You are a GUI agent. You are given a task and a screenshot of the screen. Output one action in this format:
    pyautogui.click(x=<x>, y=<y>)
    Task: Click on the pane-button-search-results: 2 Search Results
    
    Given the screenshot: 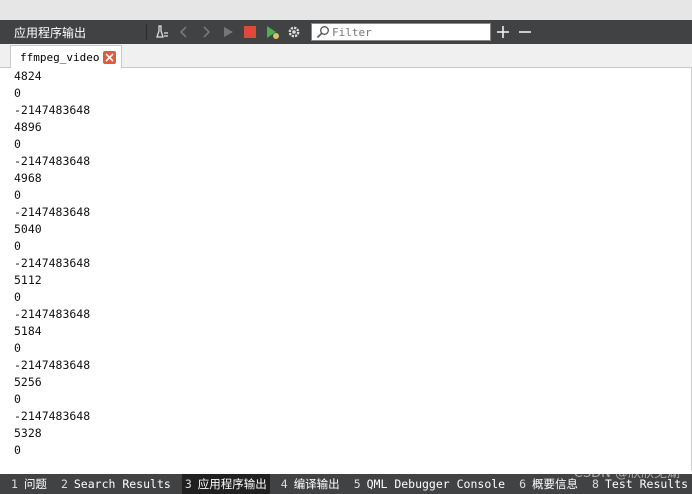 What is the action you would take?
    pyautogui.click(x=116, y=484)
    